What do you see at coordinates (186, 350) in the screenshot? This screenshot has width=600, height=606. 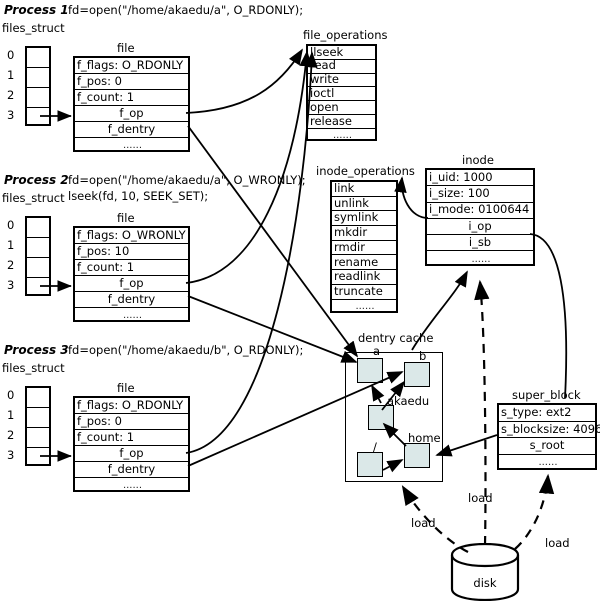 I see `process-3-code-line-1: fd=open("/home/akaedu/b", O_RDONLY);` at bounding box center [186, 350].